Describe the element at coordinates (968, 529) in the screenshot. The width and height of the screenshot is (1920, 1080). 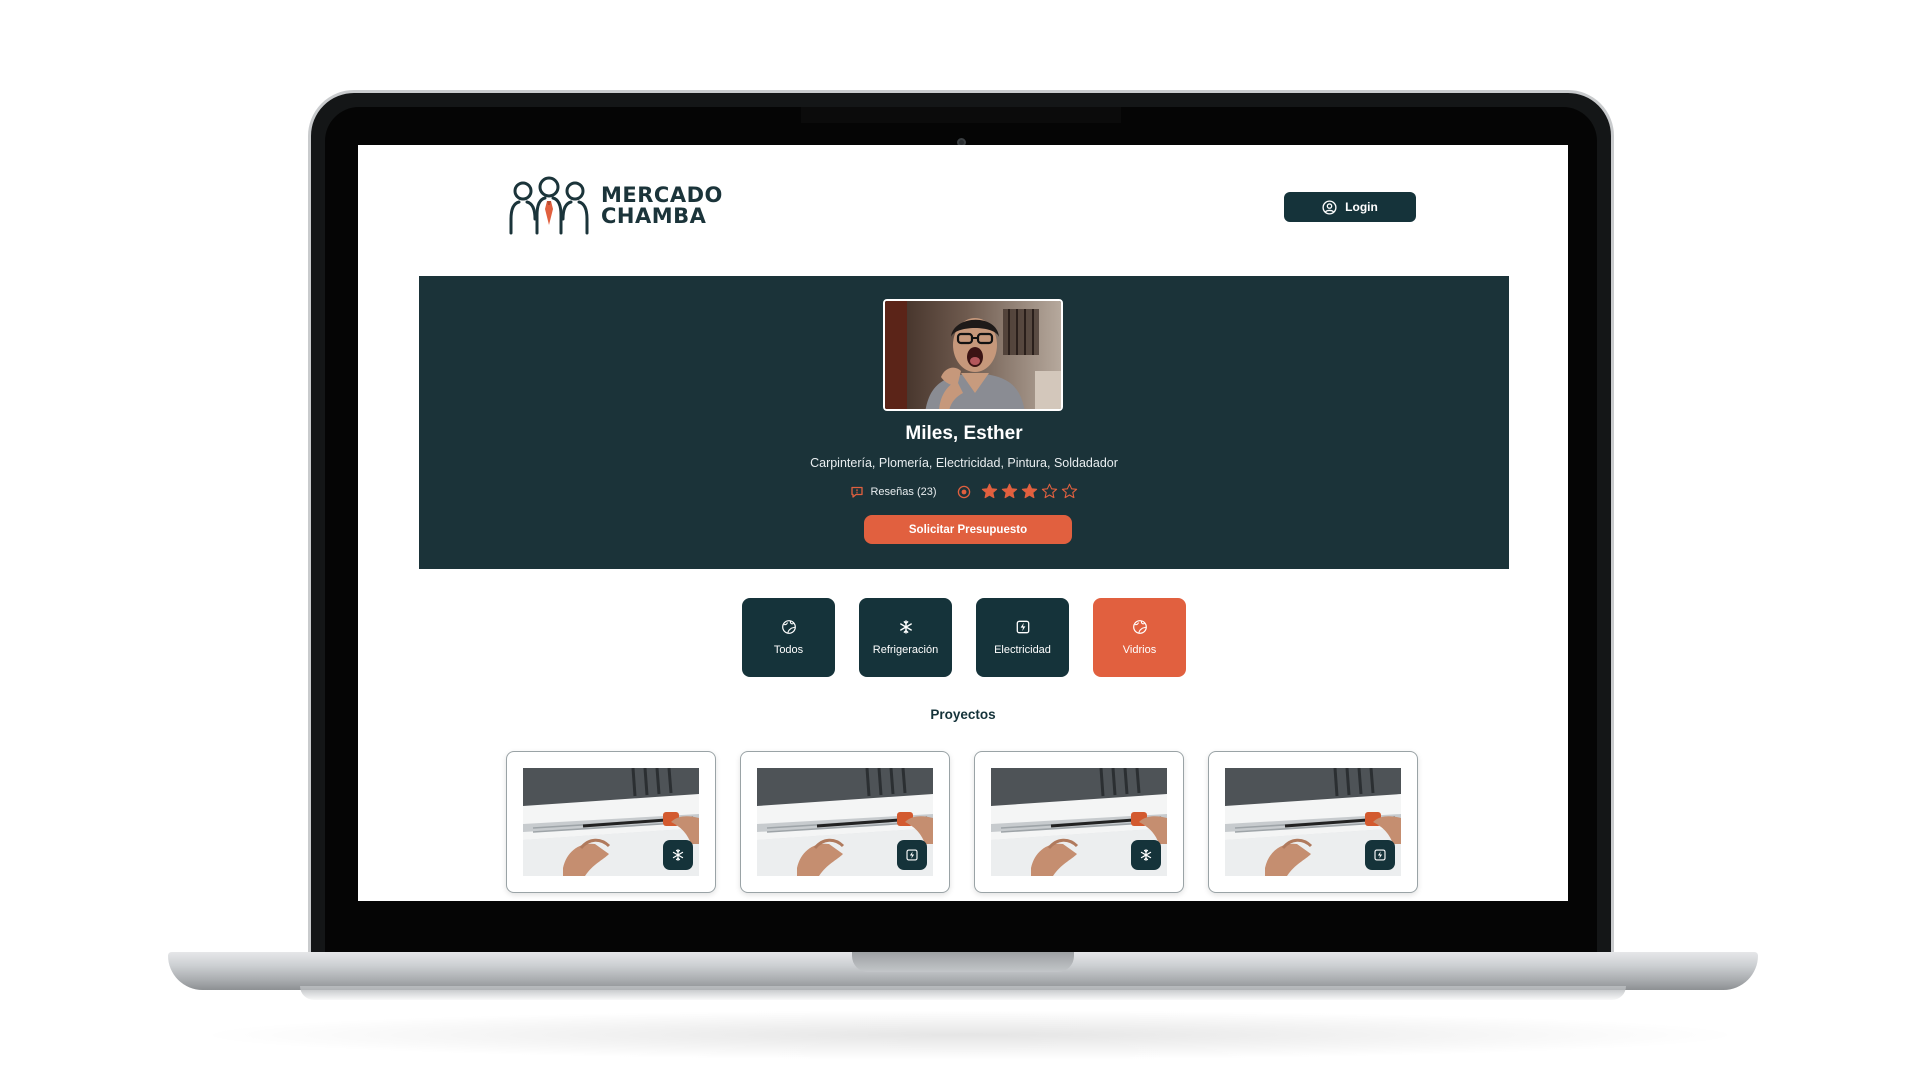
I see `request-quote-button: Solicitar Presupuesto` at that location.